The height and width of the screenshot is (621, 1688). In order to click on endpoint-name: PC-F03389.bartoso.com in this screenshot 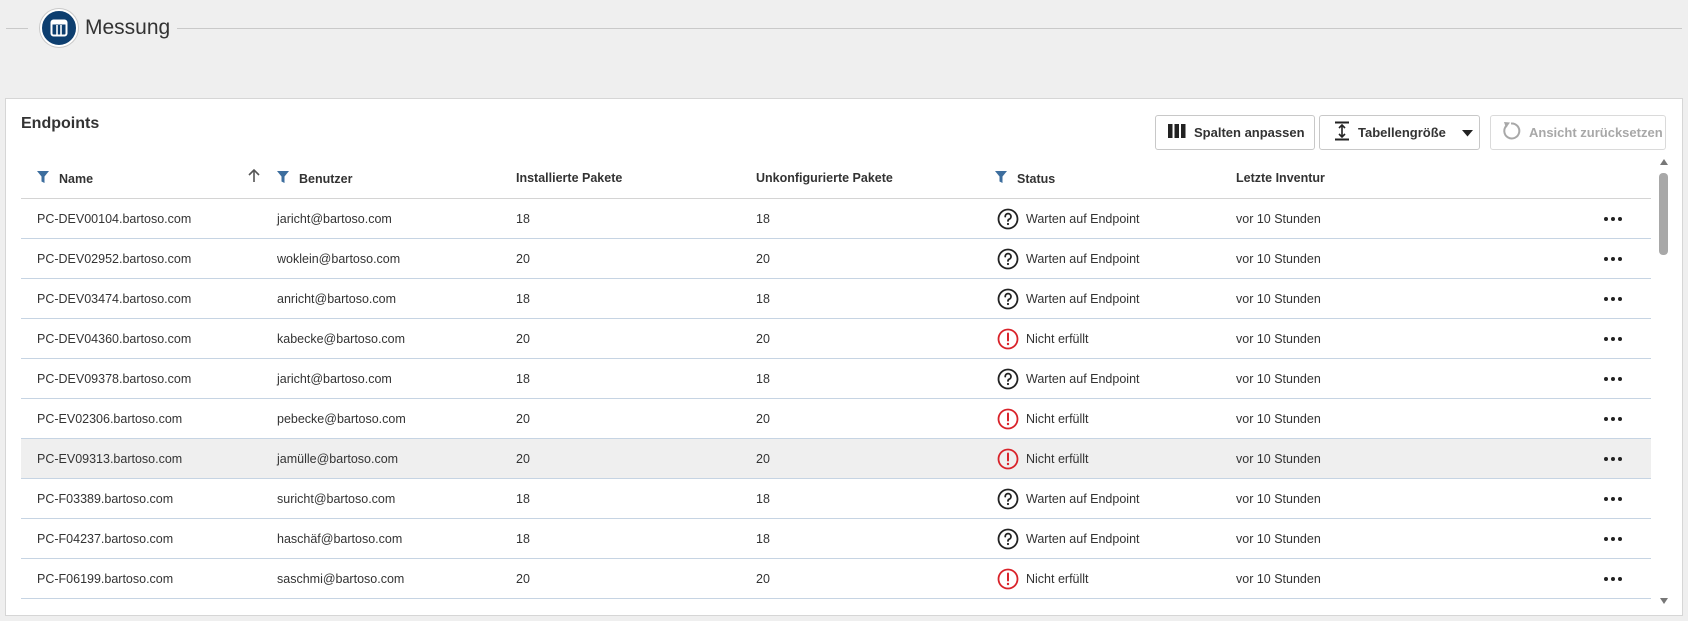, I will do `click(105, 499)`.